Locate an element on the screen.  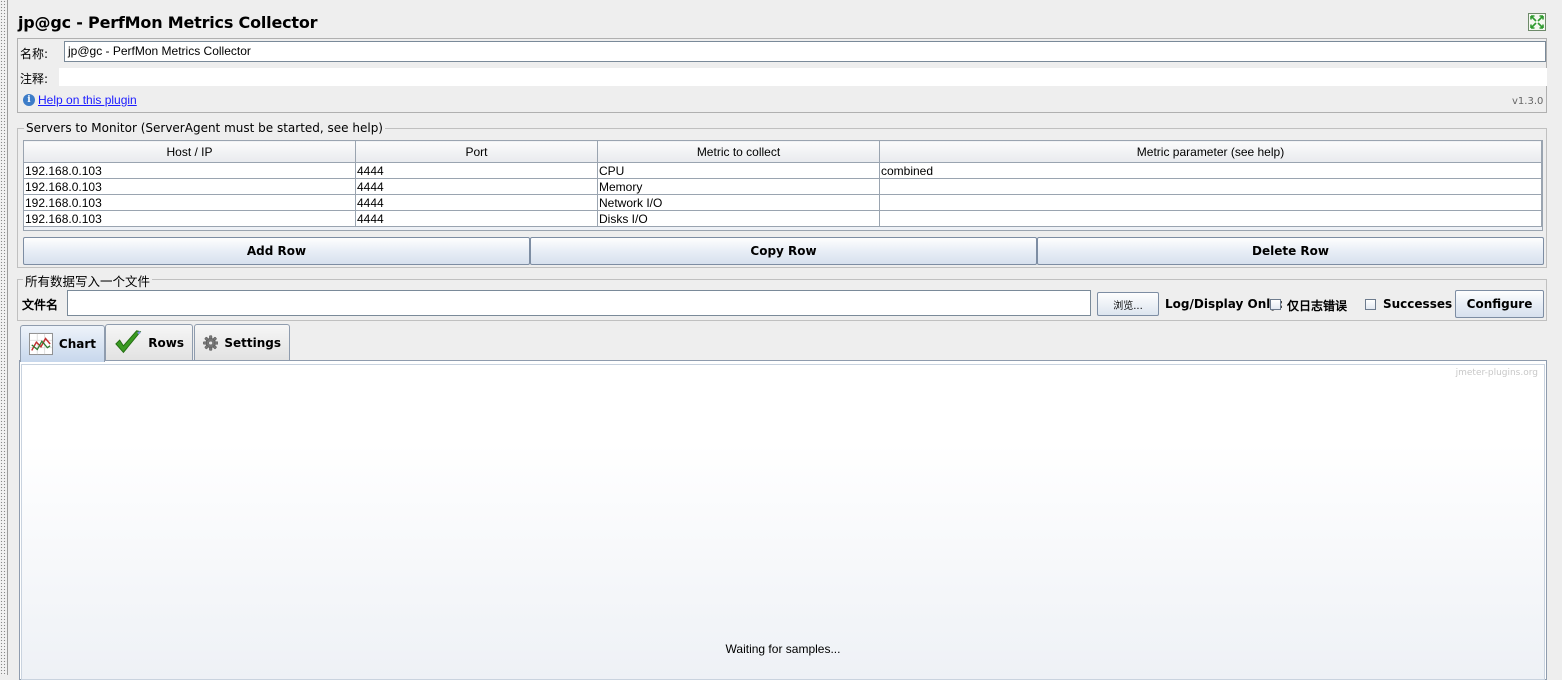
table-row: 192.168.0.103 4444 Network I/O is located at coordinates (782, 202).